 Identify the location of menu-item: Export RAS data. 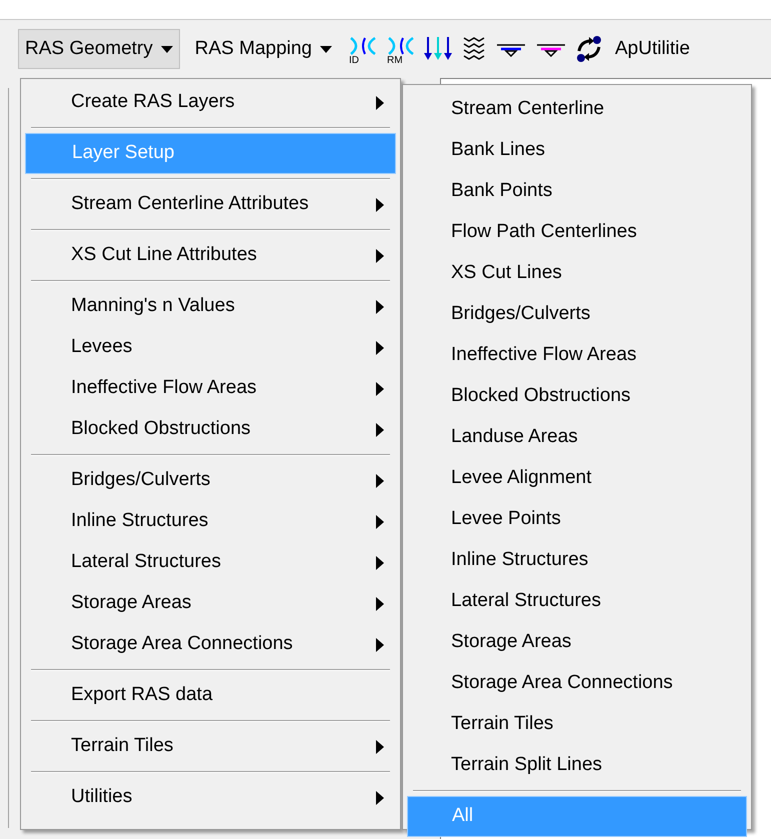
(210, 695).